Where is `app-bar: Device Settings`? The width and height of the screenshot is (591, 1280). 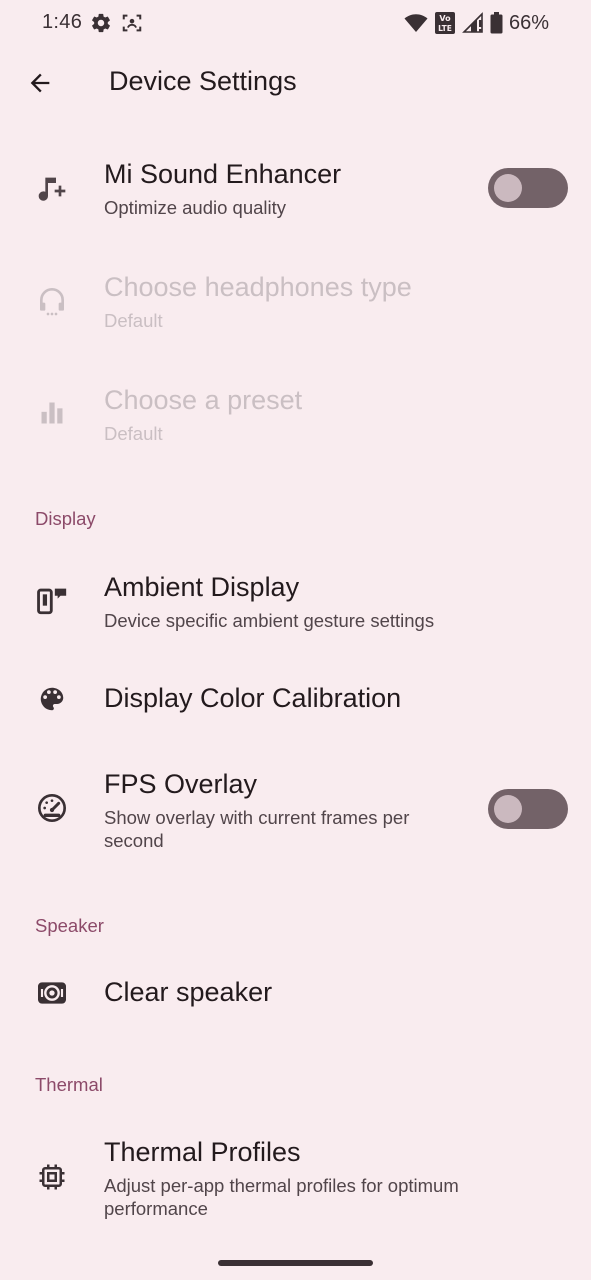 app-bar: Device Settings is located at coordinates (295, 83).